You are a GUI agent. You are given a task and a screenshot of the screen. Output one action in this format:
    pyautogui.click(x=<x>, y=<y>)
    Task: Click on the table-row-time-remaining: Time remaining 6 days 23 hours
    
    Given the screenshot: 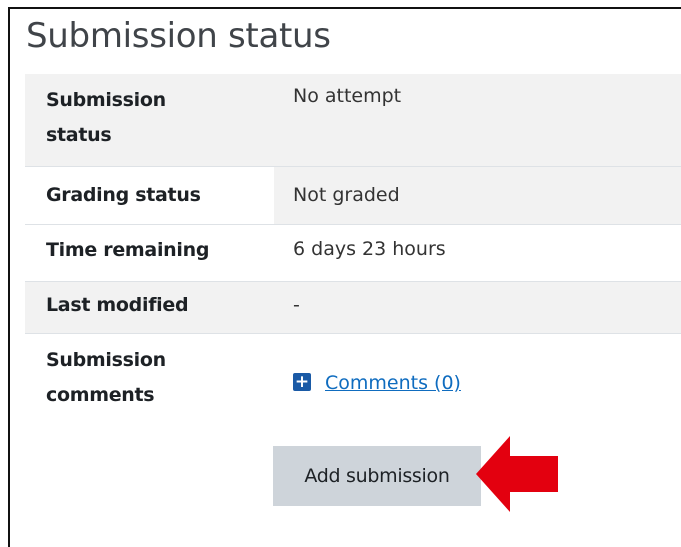 What is the action you would take?
    pyautogui.click(x=353, y=253)
    